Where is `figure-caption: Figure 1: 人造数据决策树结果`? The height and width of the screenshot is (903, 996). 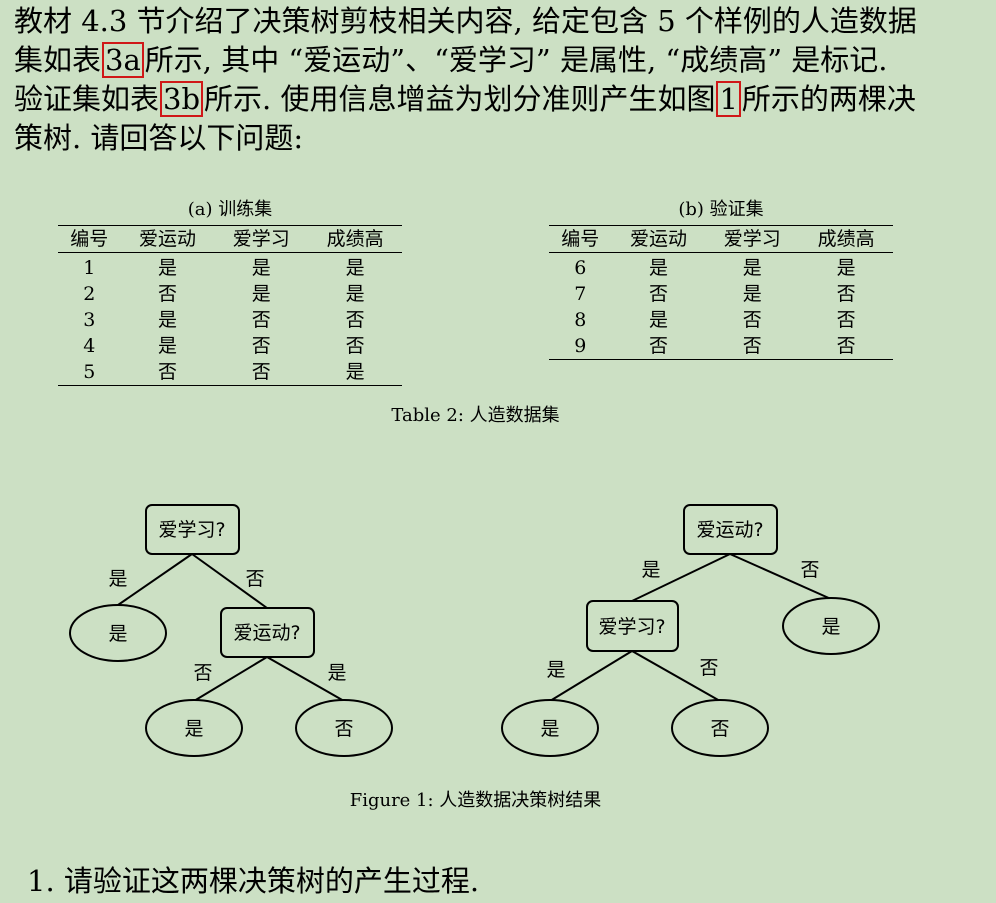 figure-caption: Figure 1: 人造数据决策树结果 is located at coordinates (475, 800).